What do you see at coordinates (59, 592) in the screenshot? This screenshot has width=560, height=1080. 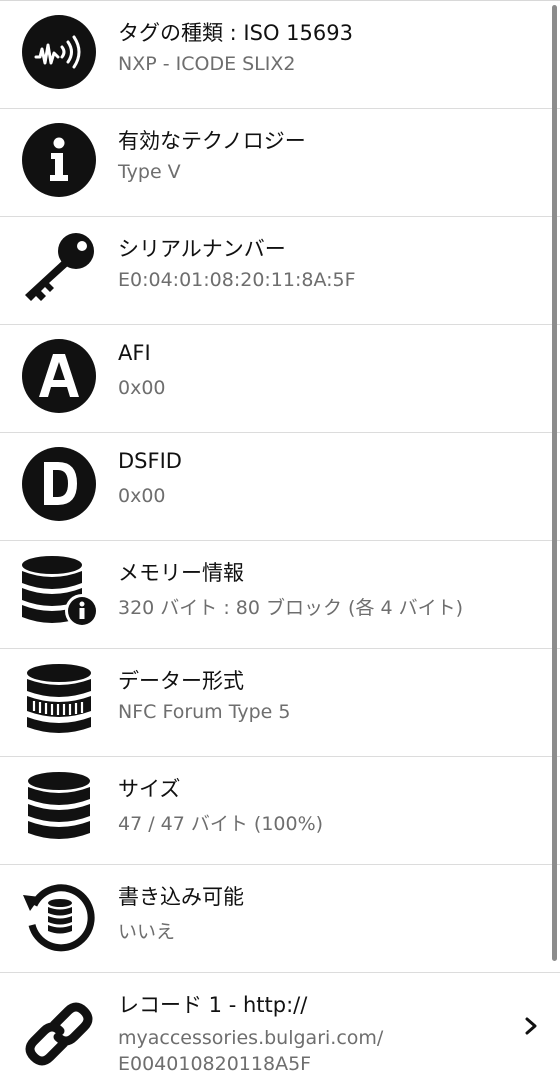 I see `database-info-icon` at bounding box center [59, 592].